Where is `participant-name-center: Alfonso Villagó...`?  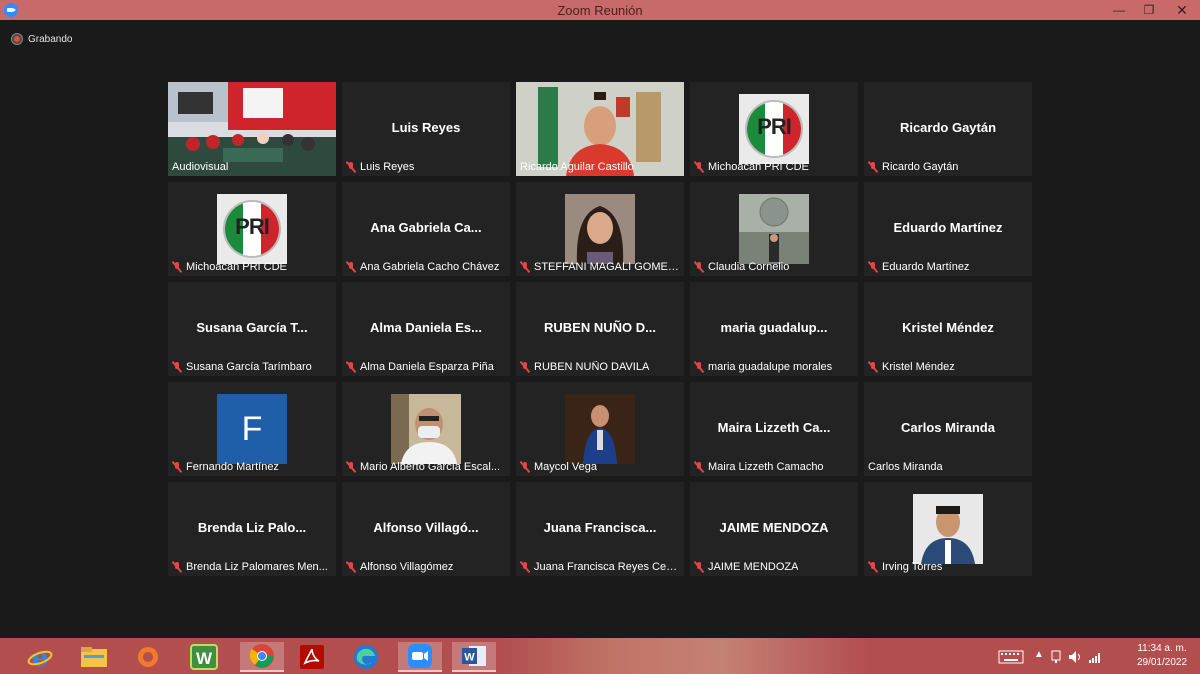 participant-name-center: Alfonso Villagó... is located at coordinates (426, 527).